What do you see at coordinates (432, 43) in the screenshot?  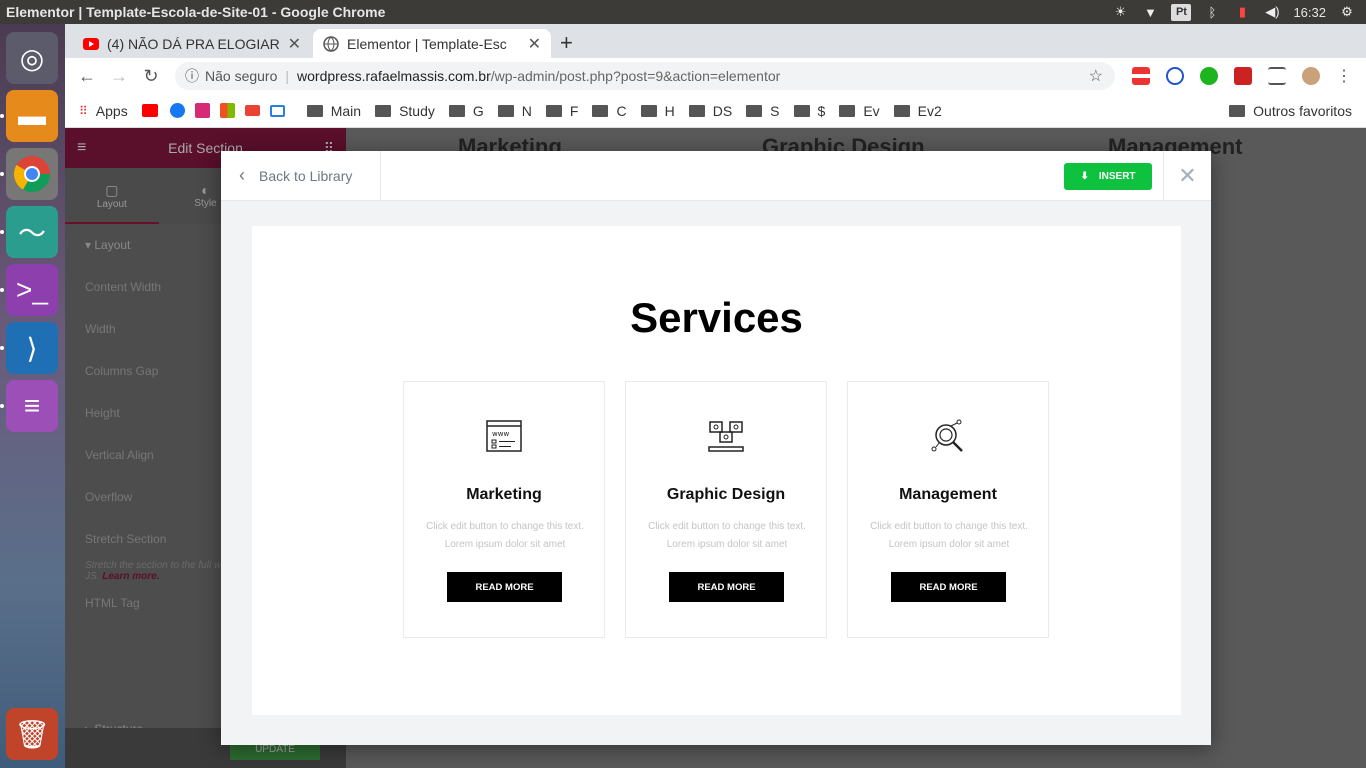 I see `tab-elementor: Elementor | Template-Esc ✕` at bounding box center [432, 43].